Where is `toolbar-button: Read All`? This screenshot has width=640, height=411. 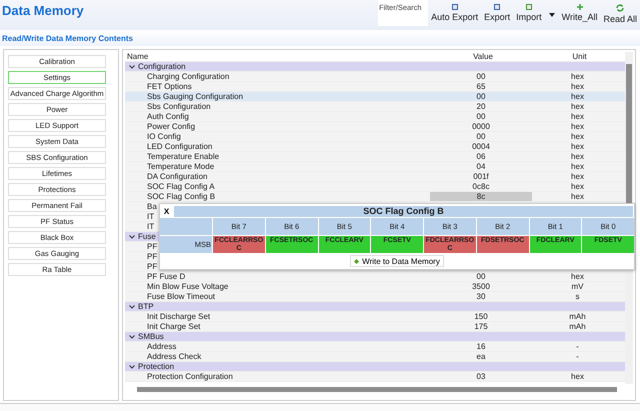
toolbar-button: Read All is located at coordinates (620, 12).